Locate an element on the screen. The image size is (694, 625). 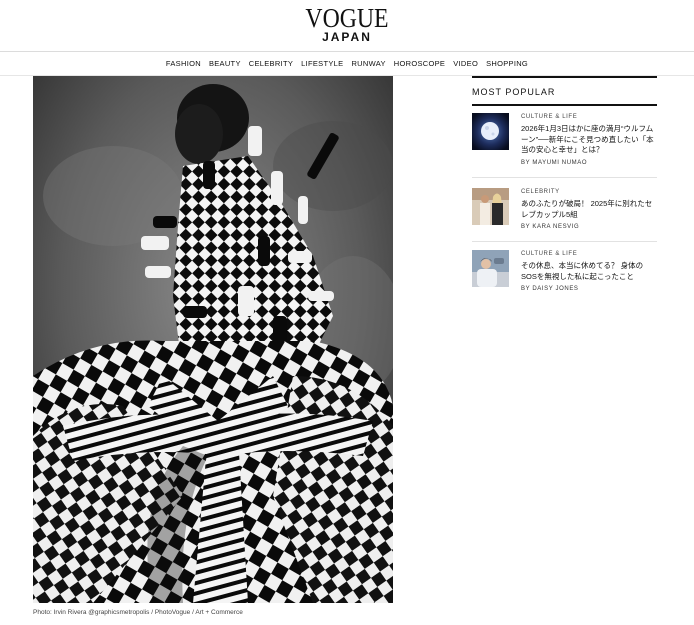
sidebar-heading-rule is located at coordinates (564, 105).